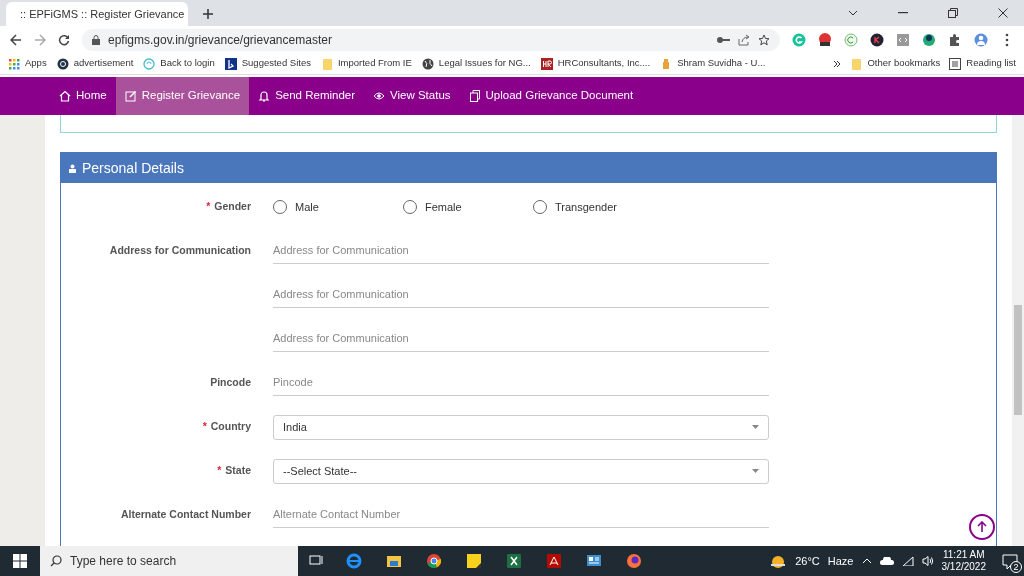 Image resolution: width=1024 pixels, height=576 pixels. Describe the element at coordinates (764, 39) in the screenshot. I see `star-icon` at that location.